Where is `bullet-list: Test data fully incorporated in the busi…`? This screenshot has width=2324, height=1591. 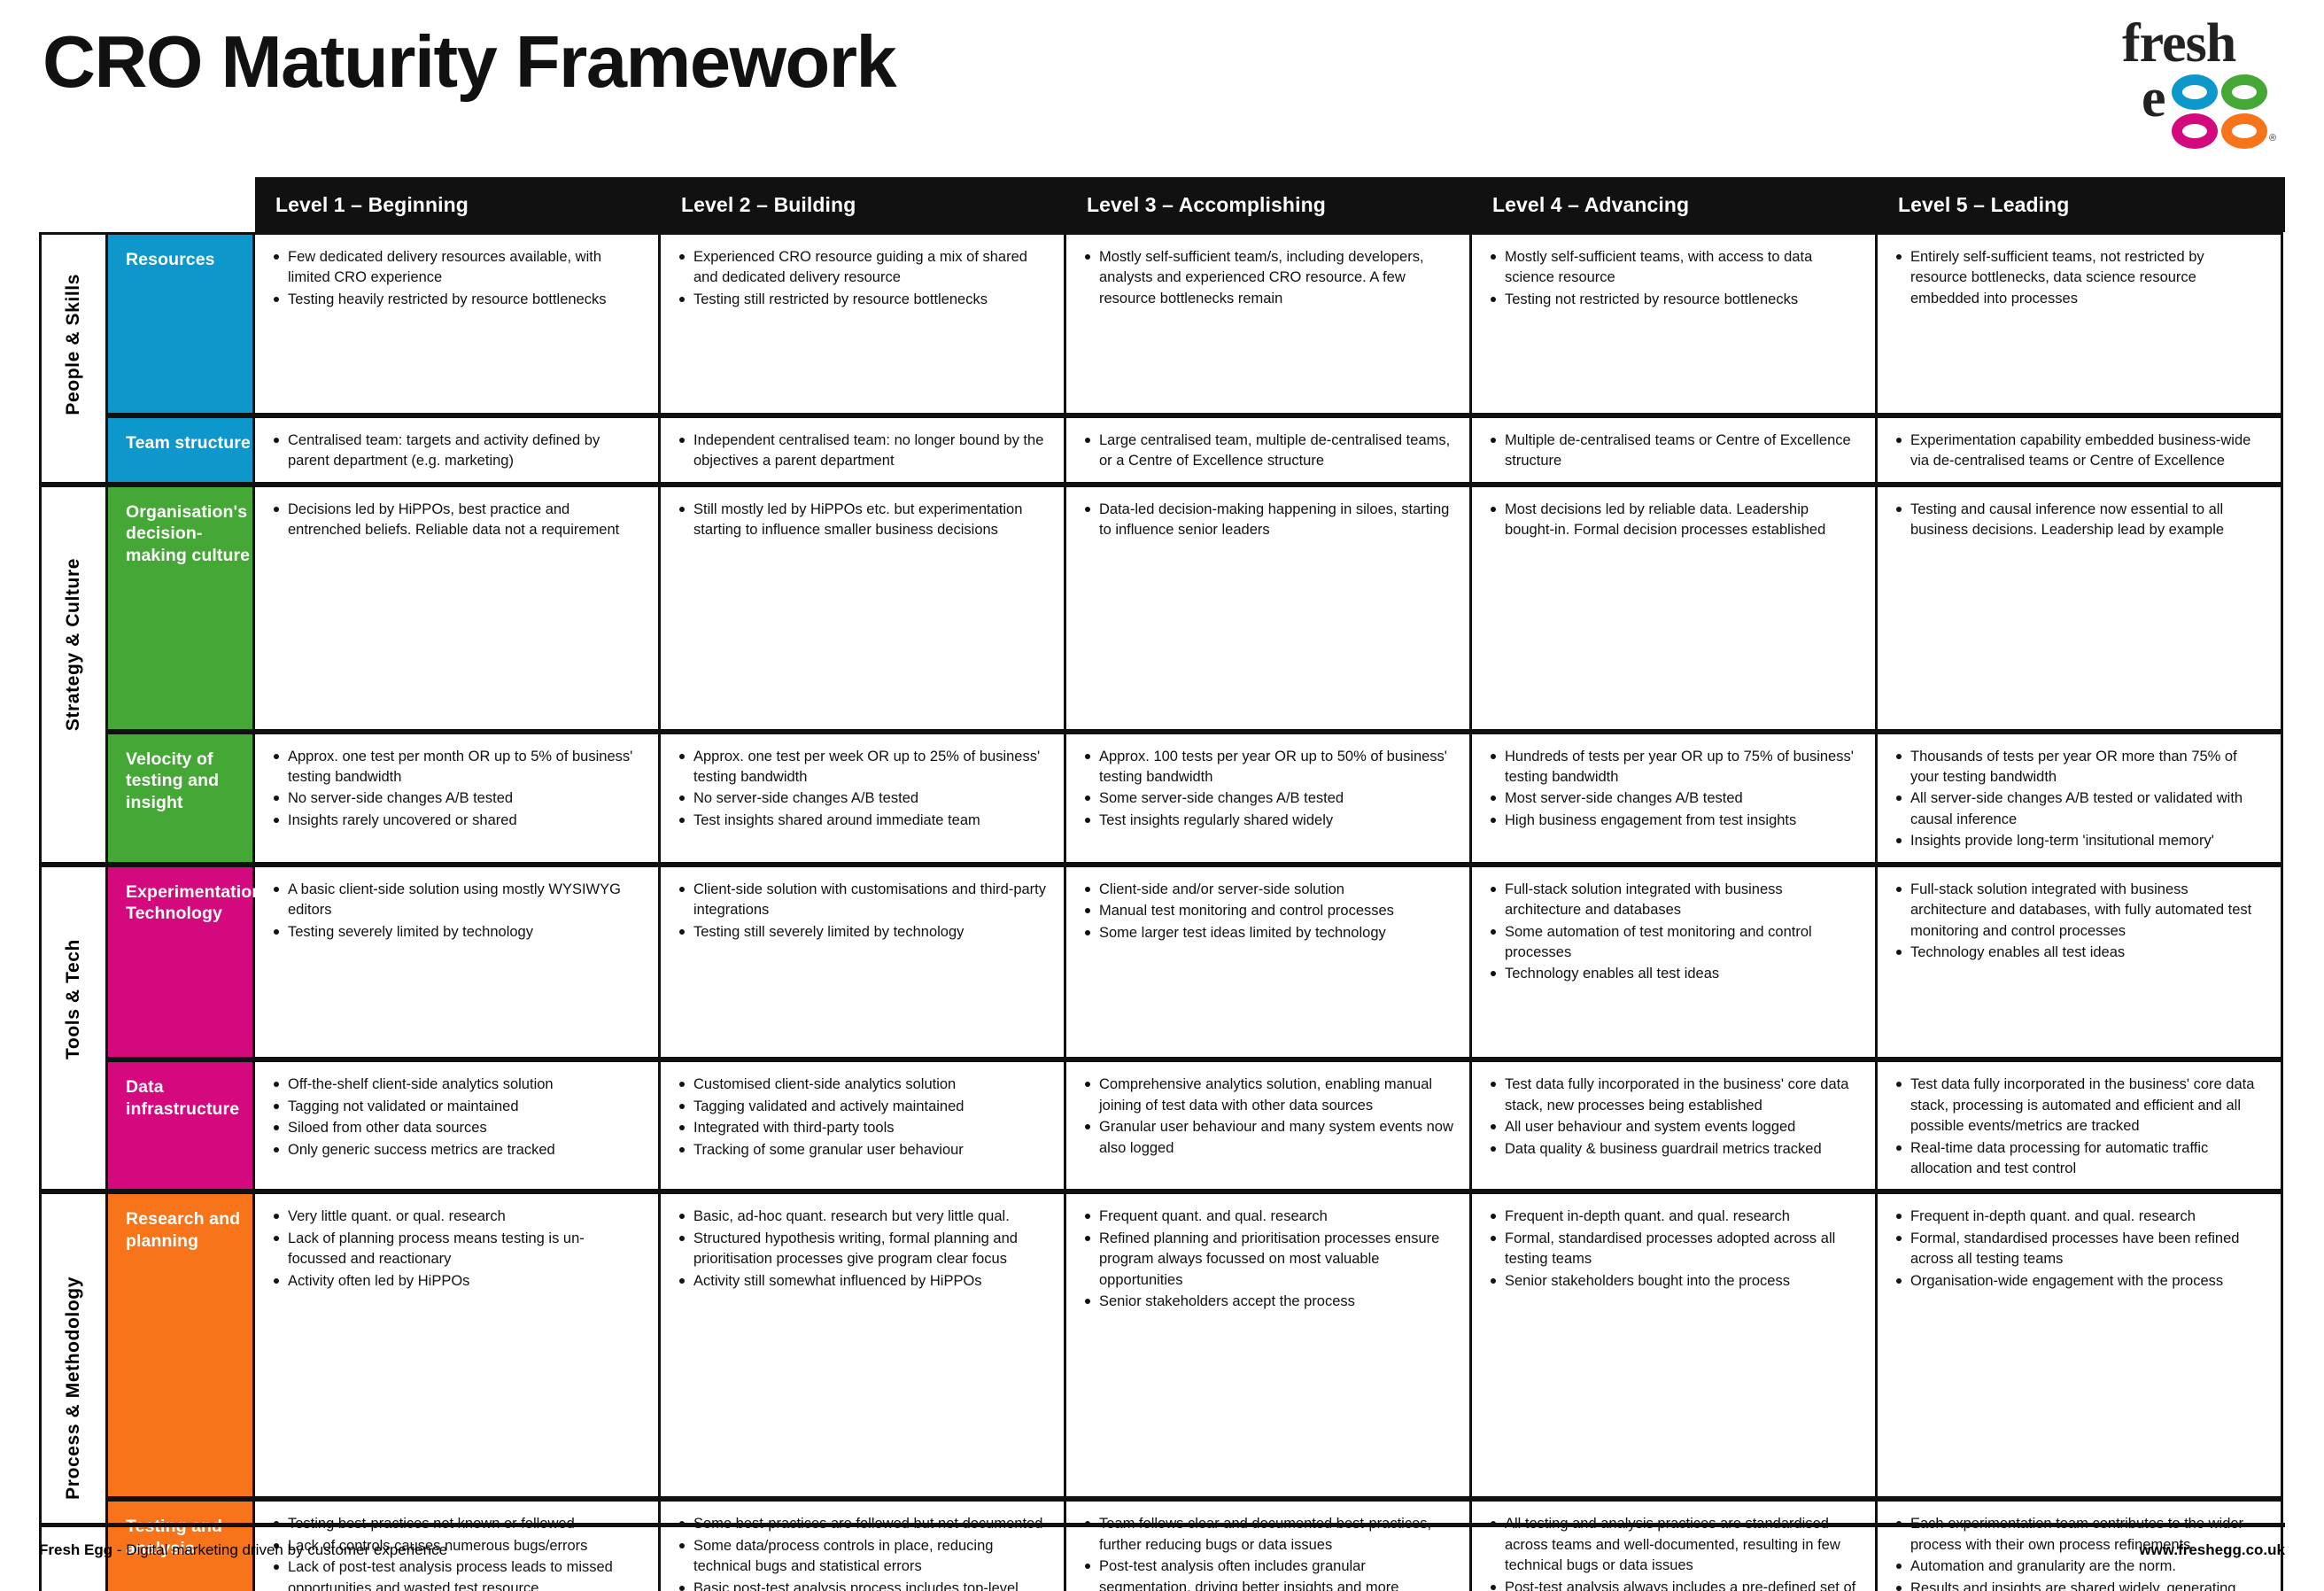
bullet-list: Test data fully incorporated in the busi… is located at coordinates (1673, 1117).